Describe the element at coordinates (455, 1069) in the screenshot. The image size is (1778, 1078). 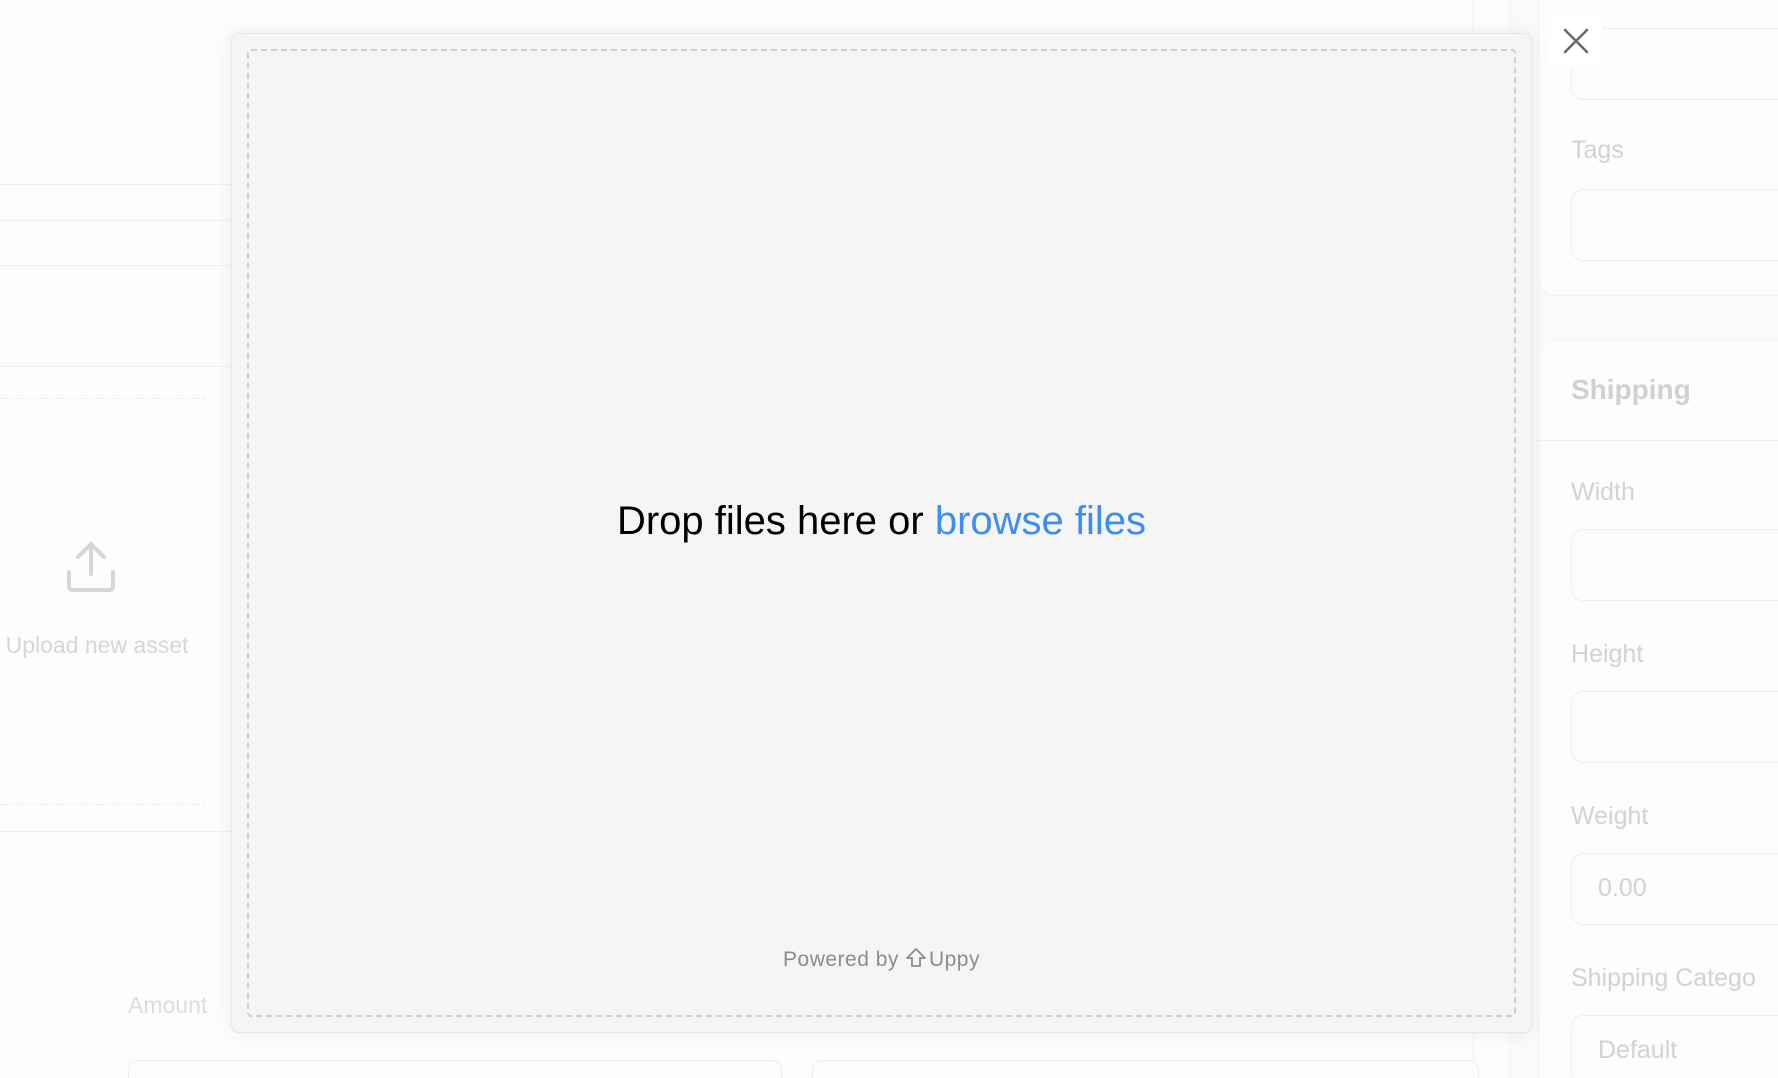
I see `amount-input` at that location.